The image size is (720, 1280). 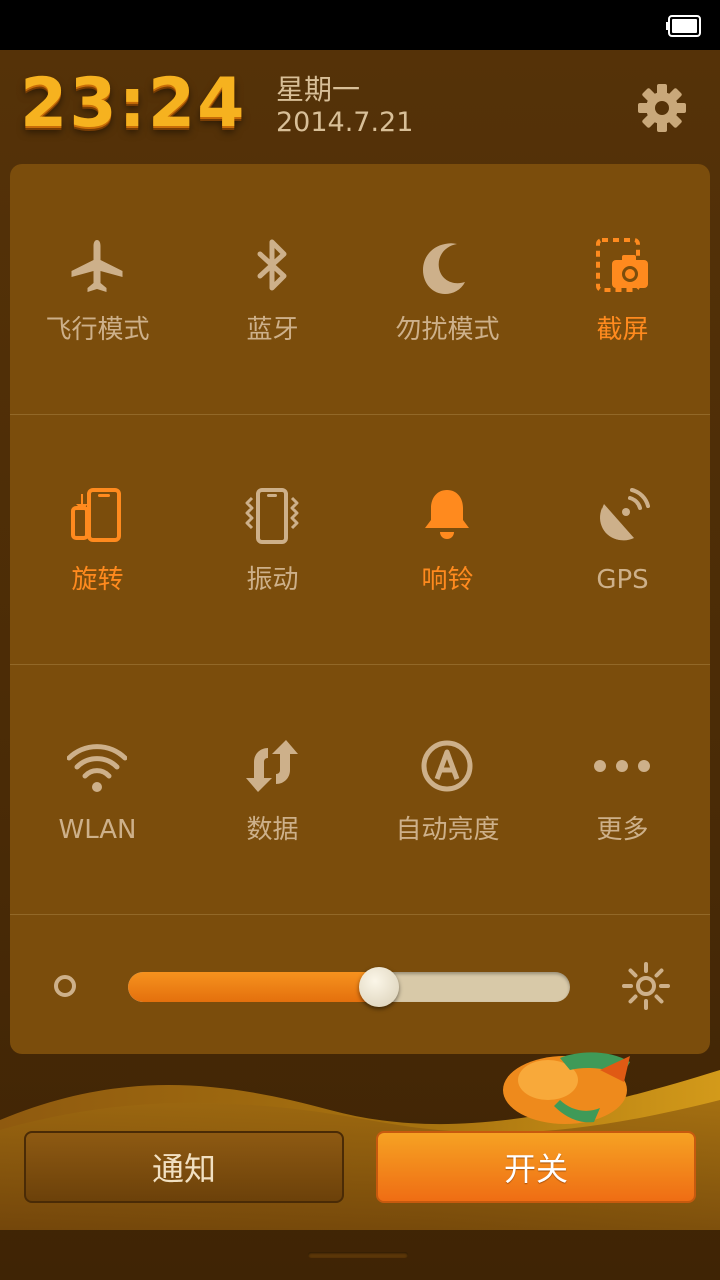 I want to click on toggle-label: 振动, so click(x=272, y=580).